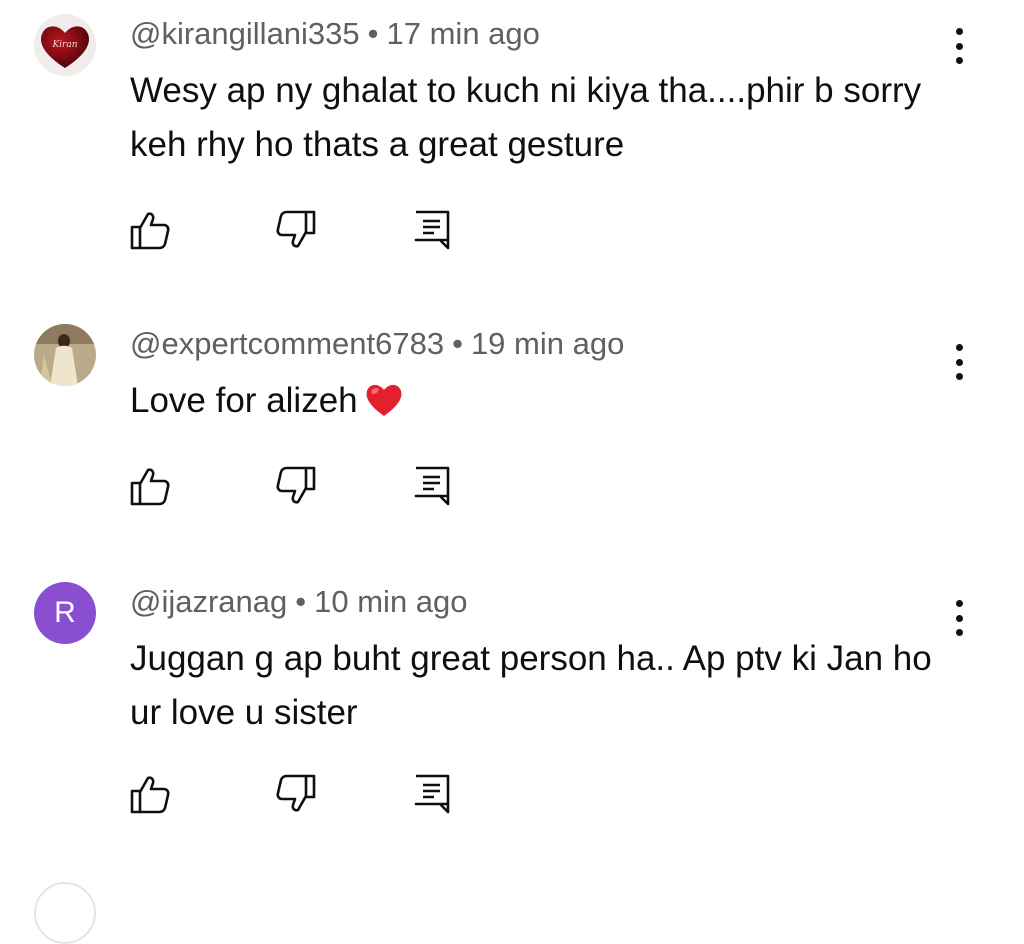 This screenshot has width=1024, height=944. What do you see at coordinates (391, 601) in the screenshot?
I see `comment-time: 10 min ago` at bounding box center [391, 601].